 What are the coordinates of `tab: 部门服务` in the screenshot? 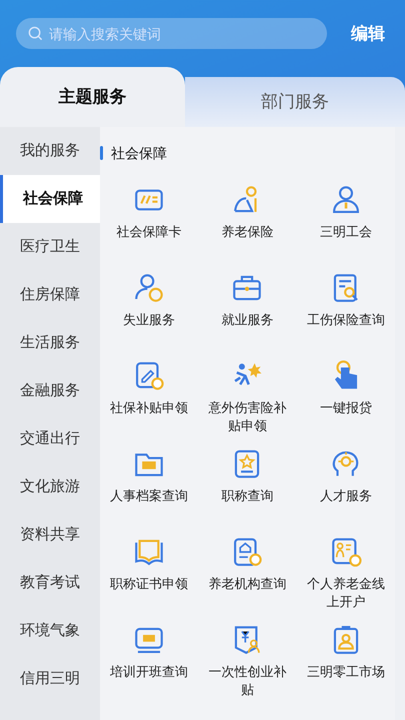 It's located at (295, 102).